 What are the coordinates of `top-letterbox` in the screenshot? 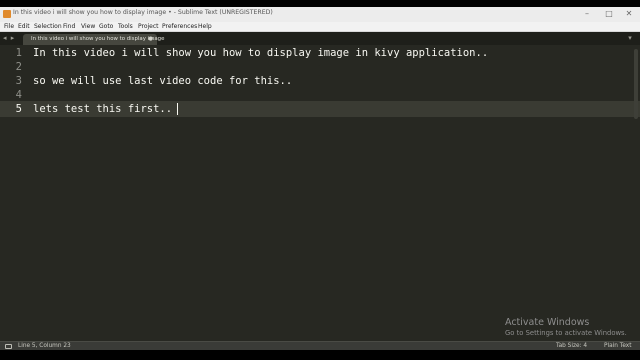 It's located at (320, 3).